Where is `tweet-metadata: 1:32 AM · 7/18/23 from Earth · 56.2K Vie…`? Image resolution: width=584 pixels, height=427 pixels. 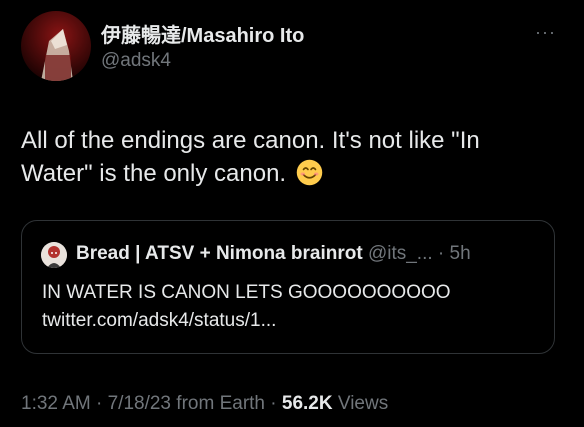
tweet-metadata: 1:32 AM · 7/18/23 from Earth · 56.2K Vie… is located at coordinates (204, 404).